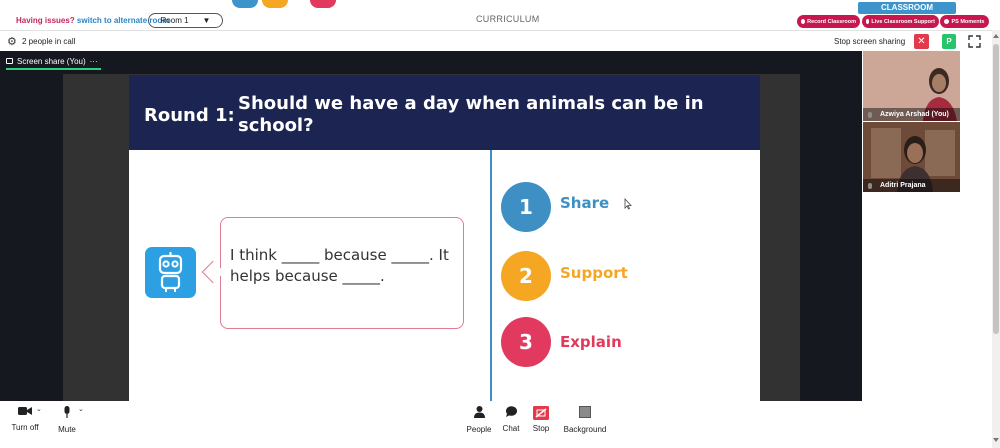  What do you see at coordinates (94, 61) in the screenshot?
I see `more-options-icon: ···` at bounding box center [94, 61].